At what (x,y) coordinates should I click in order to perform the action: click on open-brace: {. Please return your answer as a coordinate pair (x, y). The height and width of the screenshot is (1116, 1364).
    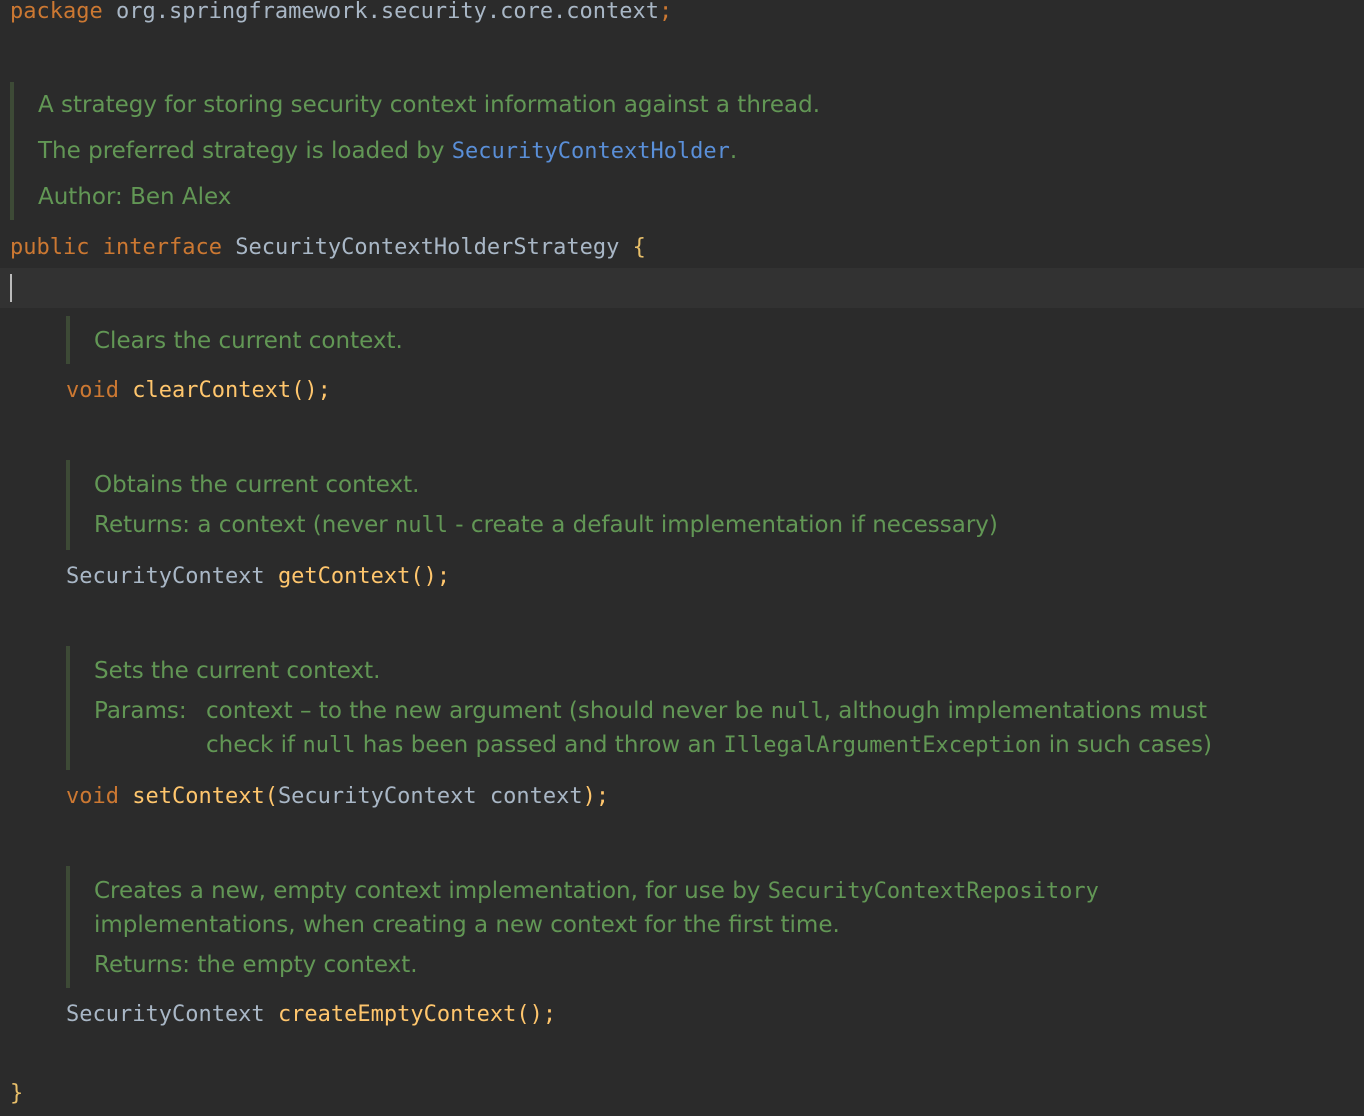
    Looking at the image, I should click on (639, 247).